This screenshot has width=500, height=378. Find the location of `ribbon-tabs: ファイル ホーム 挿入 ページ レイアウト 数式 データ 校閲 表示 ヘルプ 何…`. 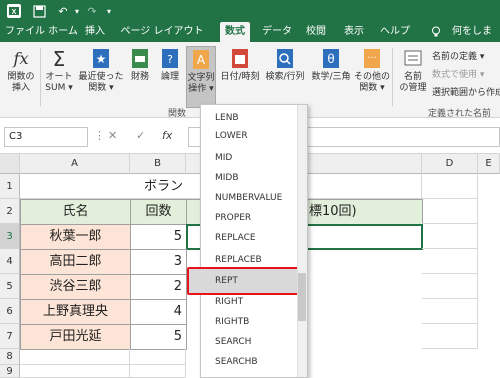

ribbon-tabs: ファイル ホーム 挿入 ページ レイアウト 数式 データ 校閲 表示 ヘルプ 何… is located at coordinates (250, 39).